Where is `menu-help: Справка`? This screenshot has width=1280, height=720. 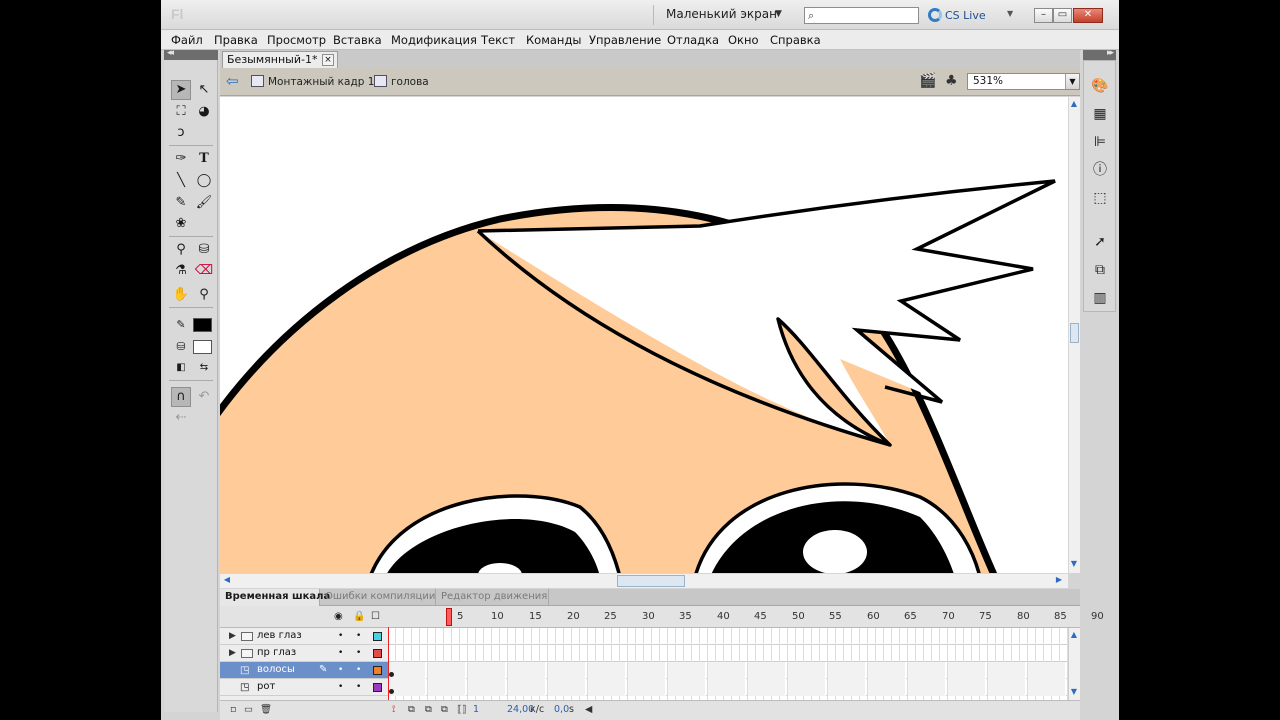
menu-help: Справка is located at coordinates (795, 40).